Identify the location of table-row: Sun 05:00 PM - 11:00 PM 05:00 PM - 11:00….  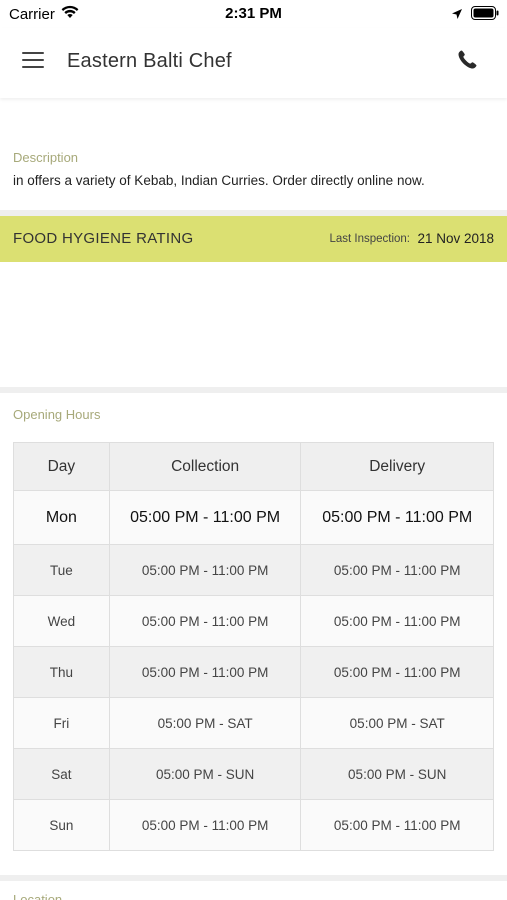
(253, 825).